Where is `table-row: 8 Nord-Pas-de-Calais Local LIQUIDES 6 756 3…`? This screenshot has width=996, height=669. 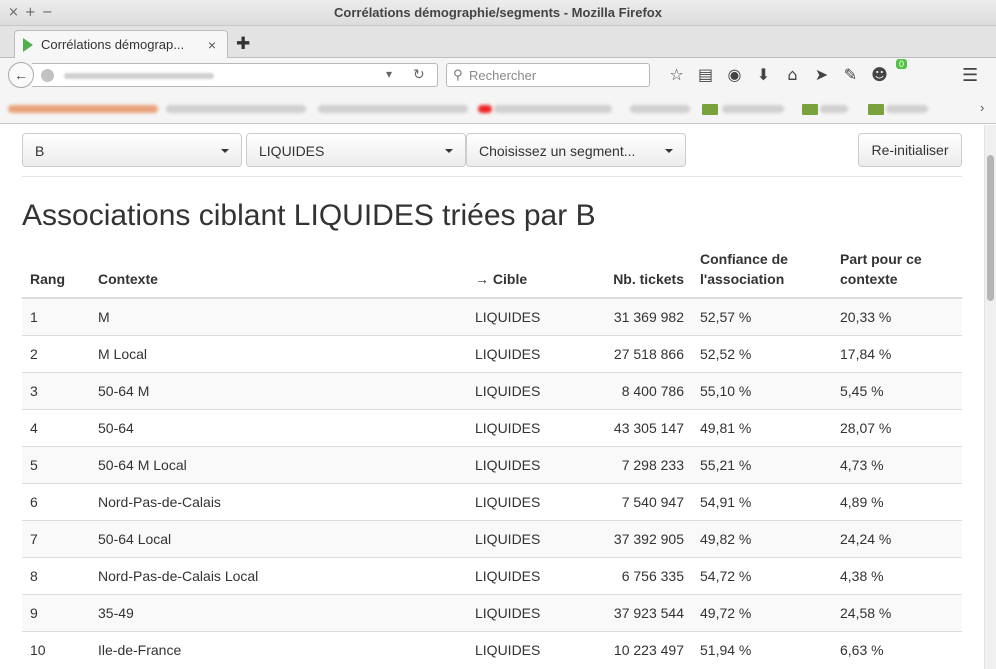 table-row: 8 Nord-Pas-de-Calais Local LIQUIDES 6 756 3… is located at coordinates (492, 575).